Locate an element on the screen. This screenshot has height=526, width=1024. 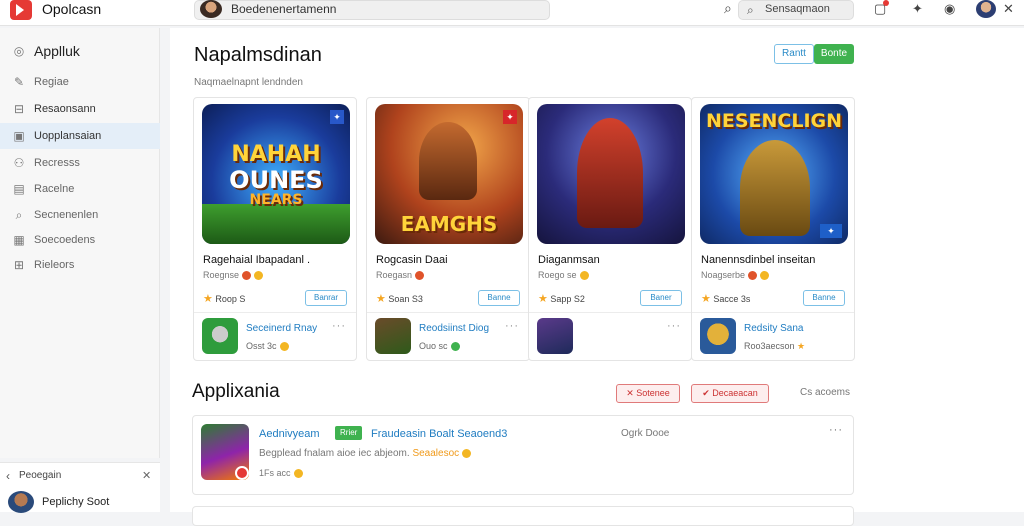
card-image-text: EAMGHS is located at coordinates (449, 224).